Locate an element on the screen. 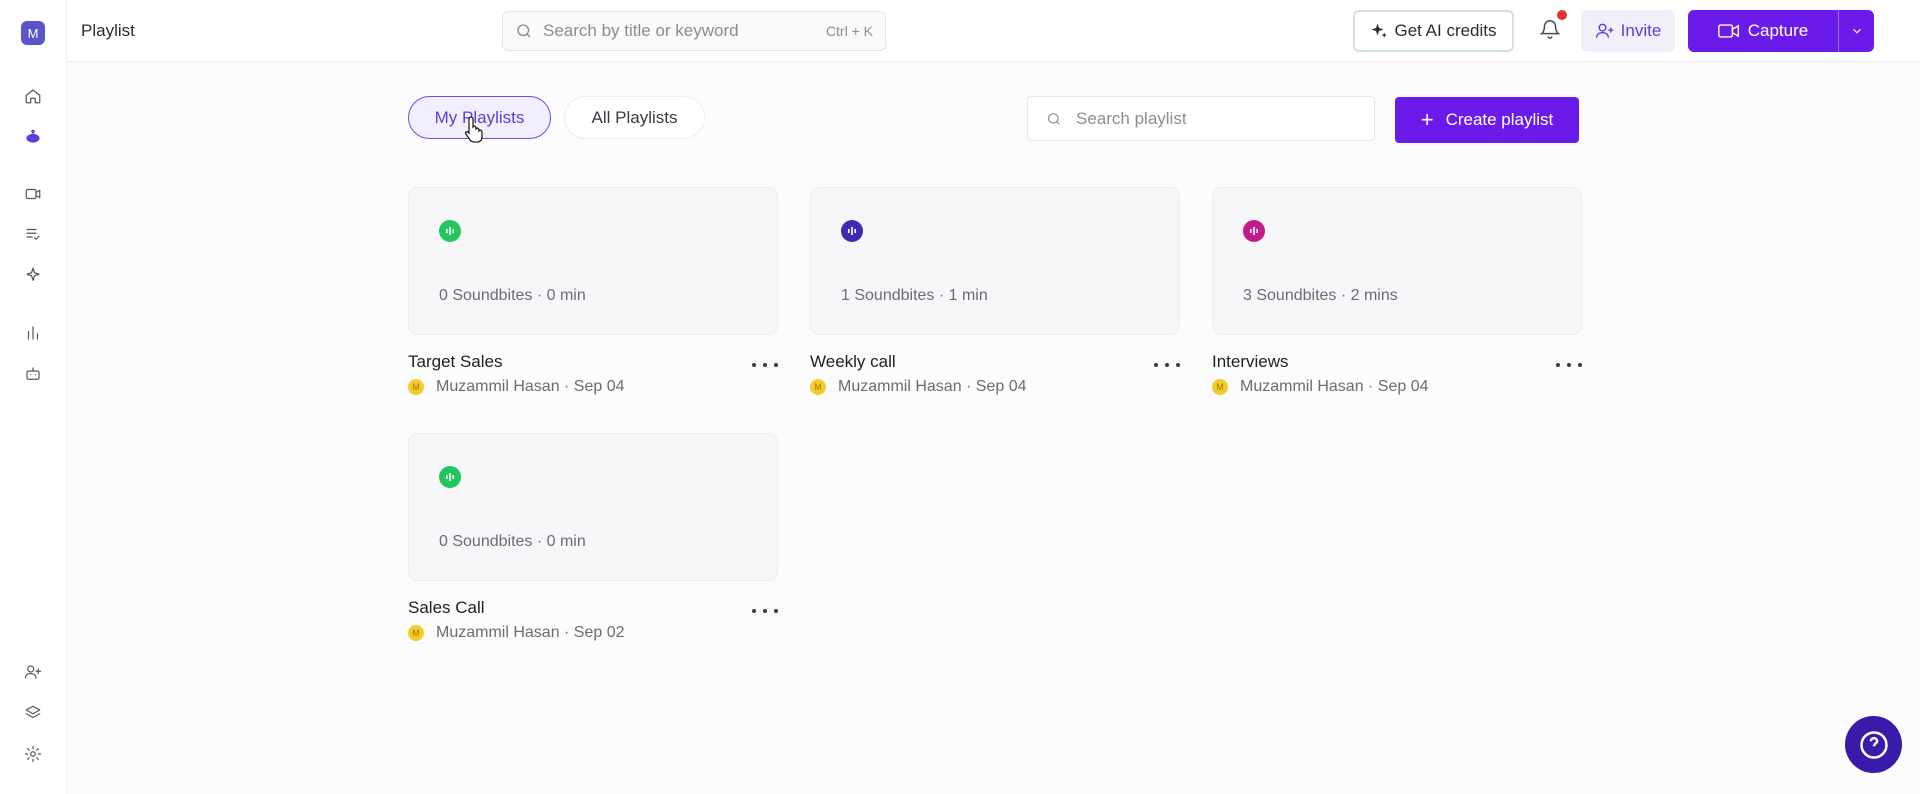 The width and height of the screenshot is (1920, 794). capture-button: Capture is located at coordinates (1781, 31).